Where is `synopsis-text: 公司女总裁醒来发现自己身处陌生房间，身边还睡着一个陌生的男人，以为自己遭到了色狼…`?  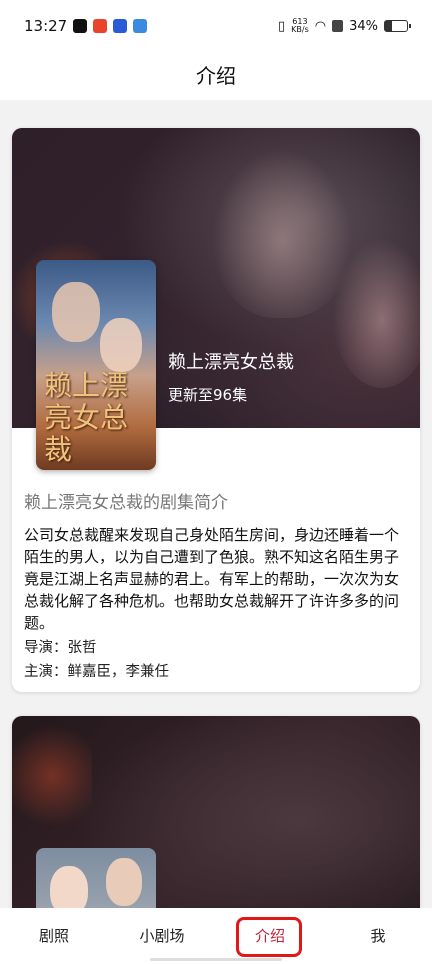 synopsis-text: 公司女总裁醒来发现自己身处陌生房间，身边还睡着一个陌生的男人，以为自己遭到了色狼… is located at coordinates (212, 579).